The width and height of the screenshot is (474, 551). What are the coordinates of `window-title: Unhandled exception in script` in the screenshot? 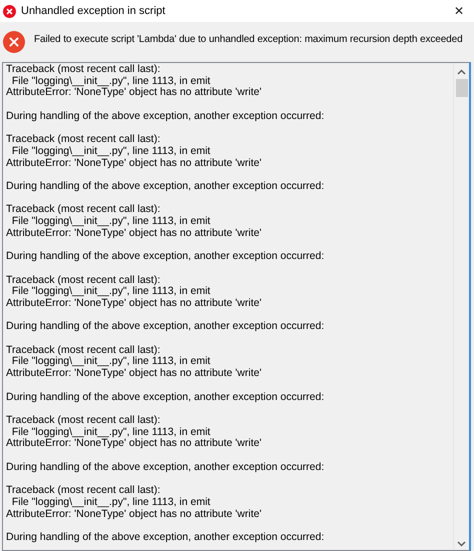 It's located at (93, 11).